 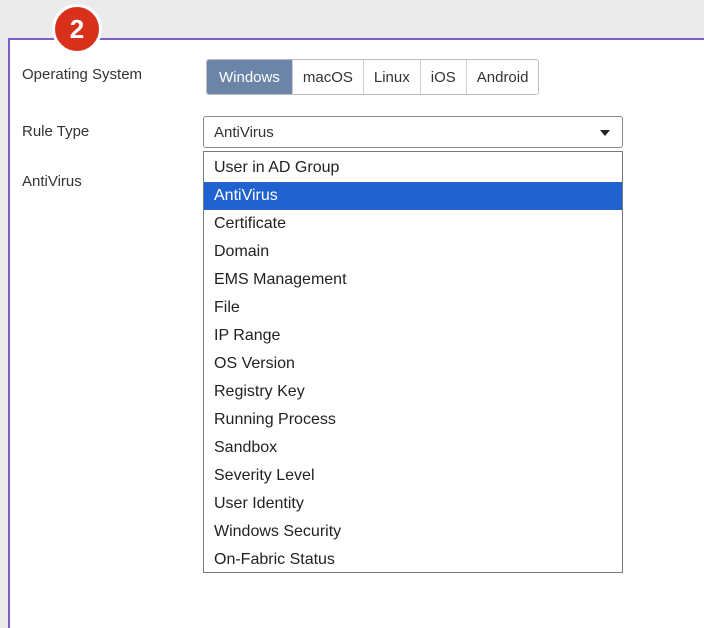 What do you see at coordinates (413, 420) in the screenshot?
I see `dropdown-option: Running Process` at bounding box center [413, 420].